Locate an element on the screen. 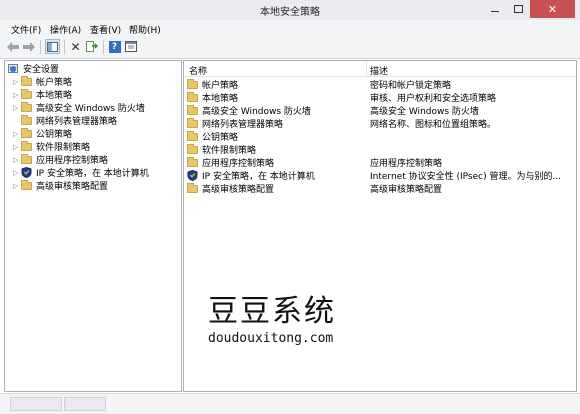 The image size is (580, 414). menu-view: 查看(V) is located at coordinates (105, 29).